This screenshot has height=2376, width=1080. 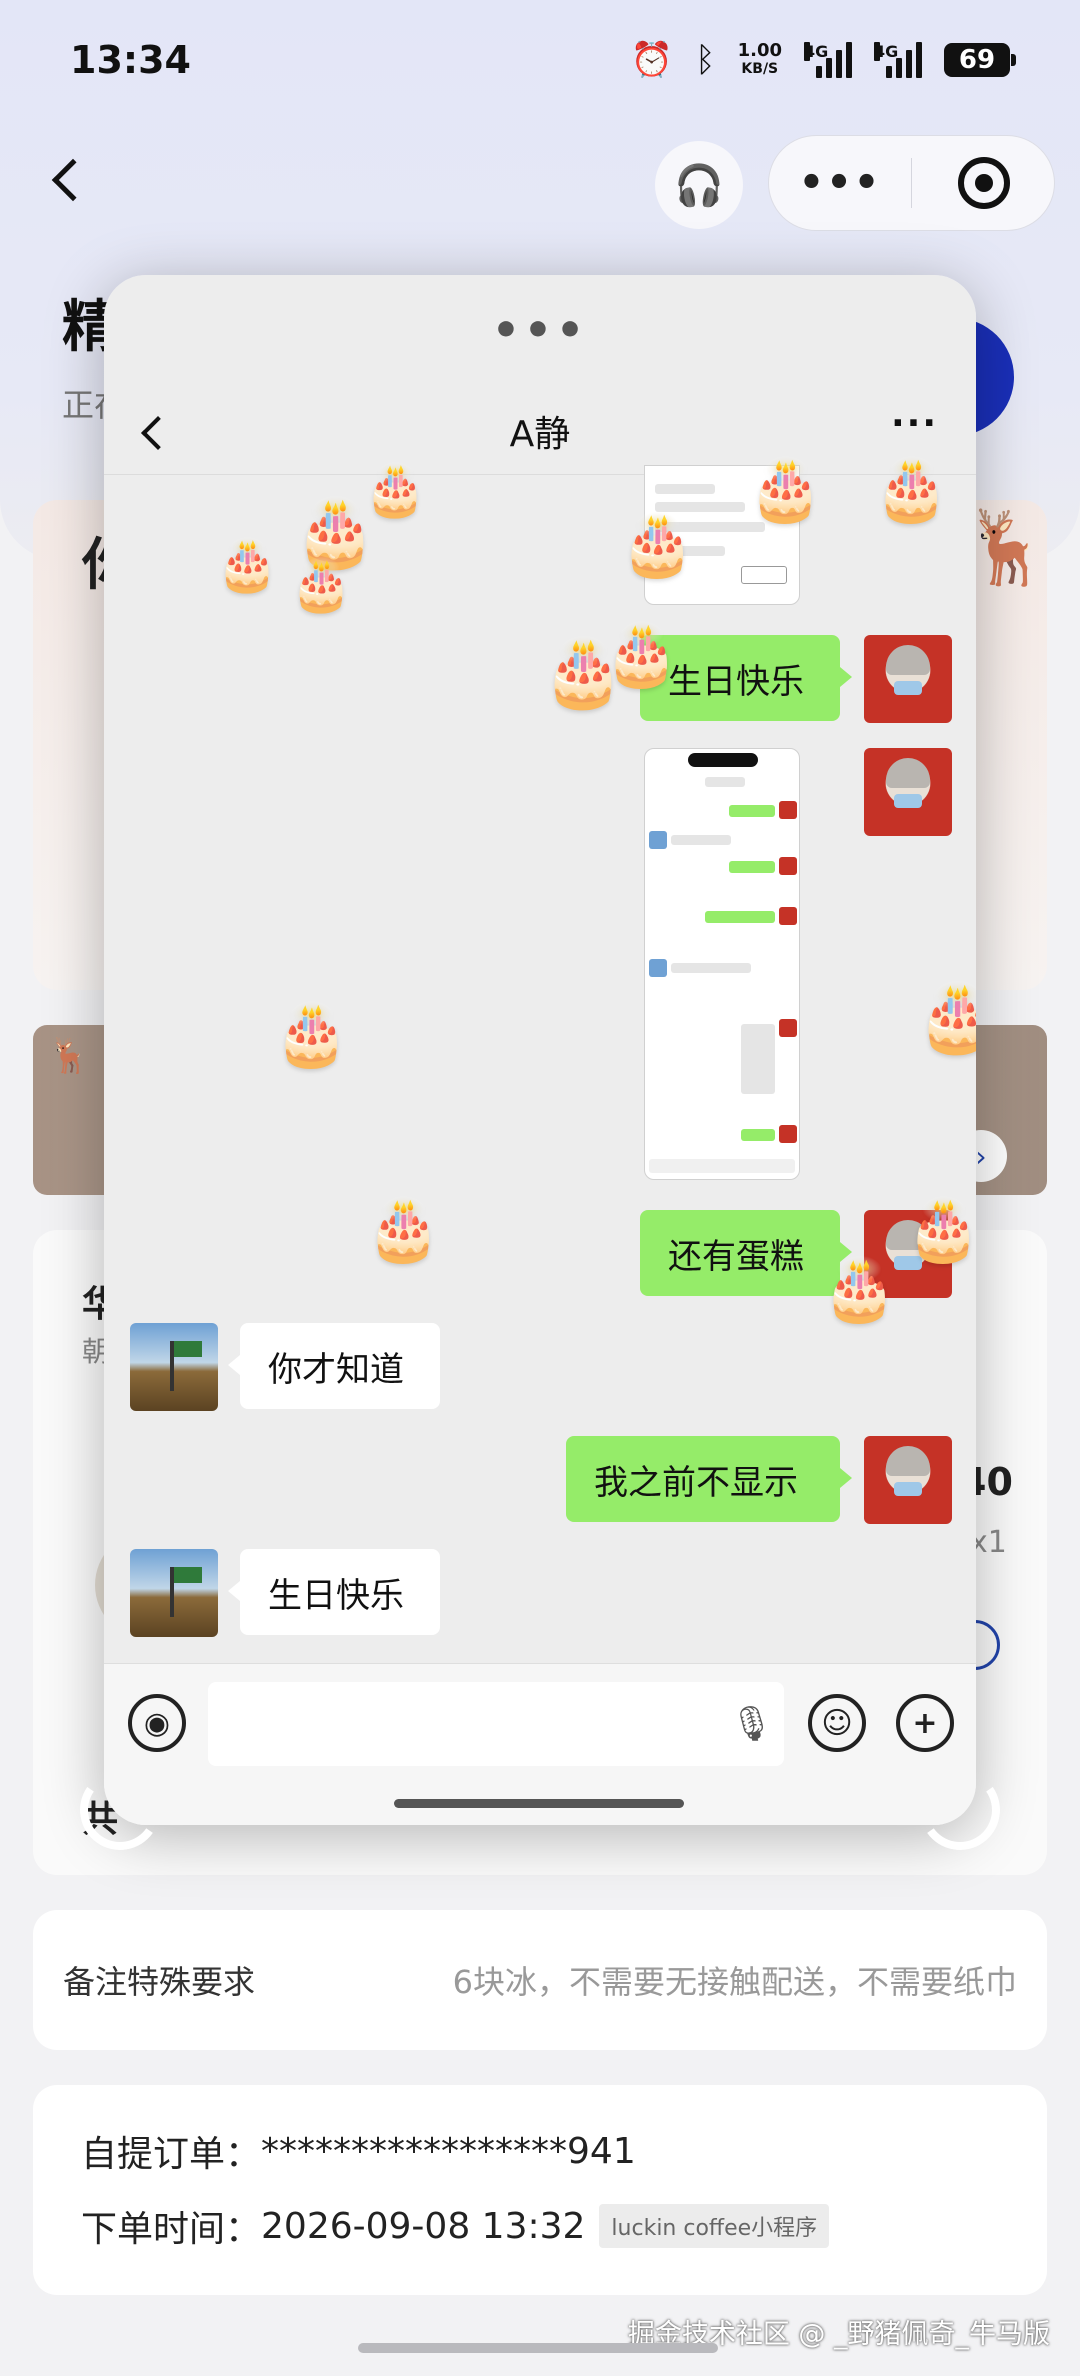 I want to click on net-speed: 1.00 KB/S, so click(x=760, y=60).